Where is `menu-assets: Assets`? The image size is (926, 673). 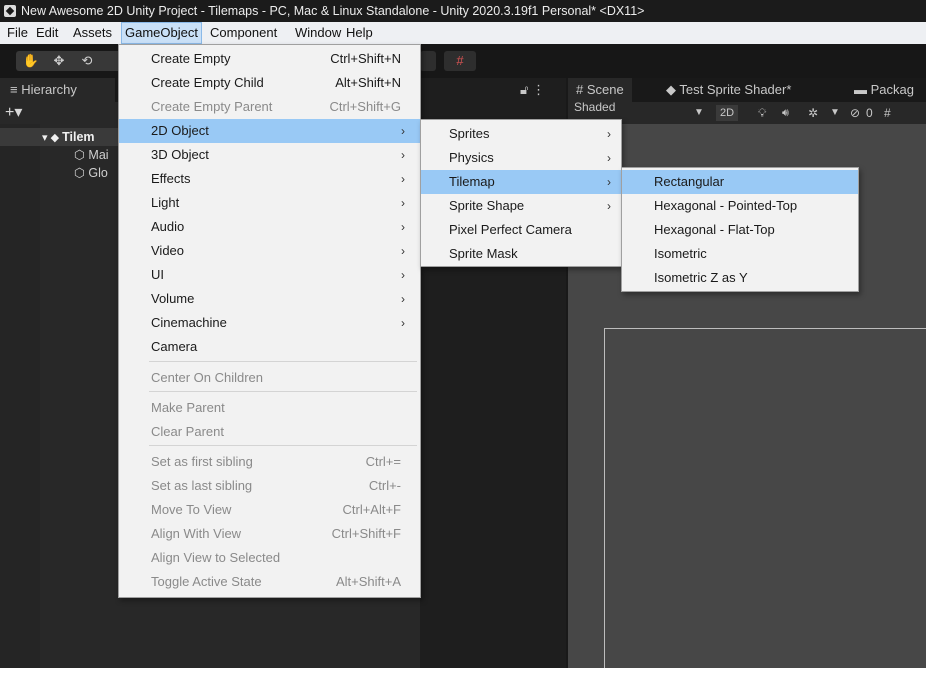 menu-assets: Assets is located at coordinates (92, 33).